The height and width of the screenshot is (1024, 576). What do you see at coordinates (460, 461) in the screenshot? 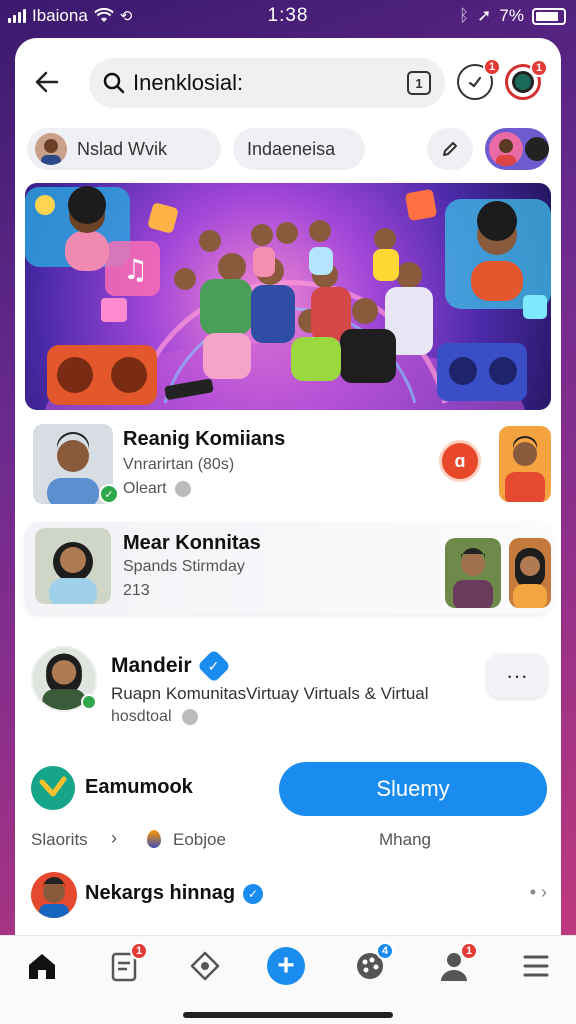
I see `live-badge-button: ɑ` at bounding box center [460, 461].